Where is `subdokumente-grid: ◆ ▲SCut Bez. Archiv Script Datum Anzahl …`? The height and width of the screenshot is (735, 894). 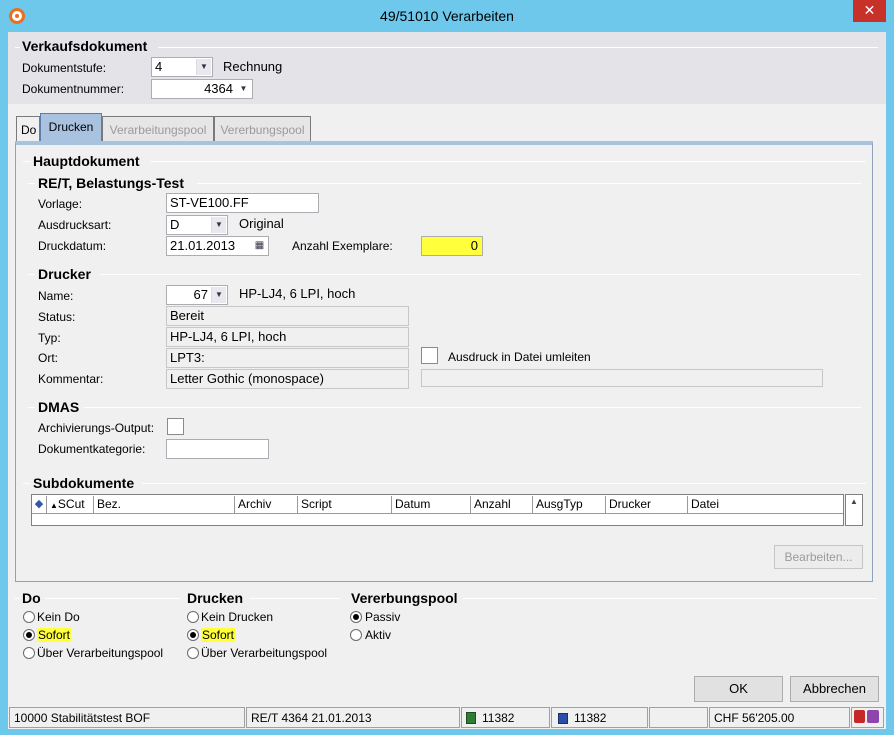 subdokumente-grid: ◆ ▲SCut Bez. Archiv Script Datum Anzahl … is located at coordinates (437, 510).